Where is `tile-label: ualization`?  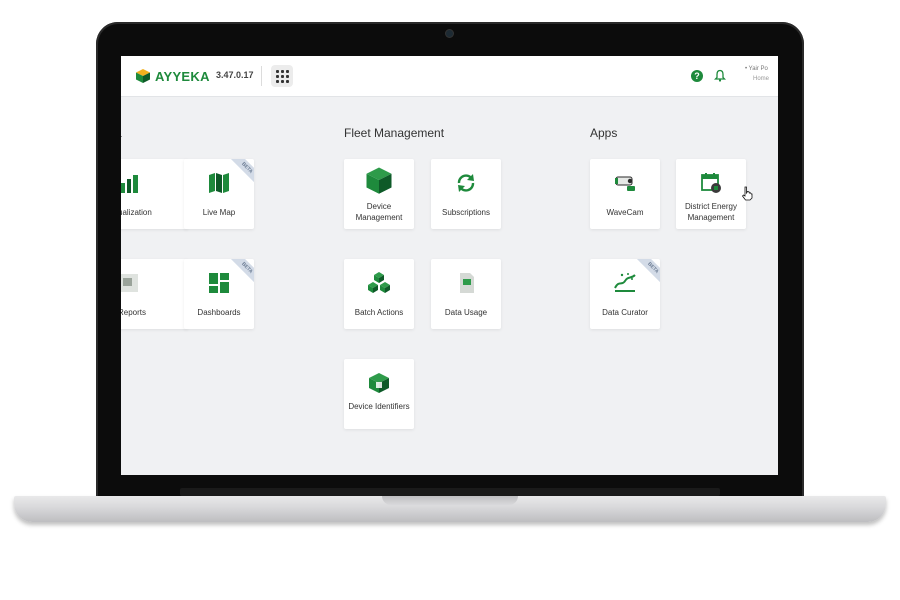 tile-label: ualization is located at coordinates (136, 212).